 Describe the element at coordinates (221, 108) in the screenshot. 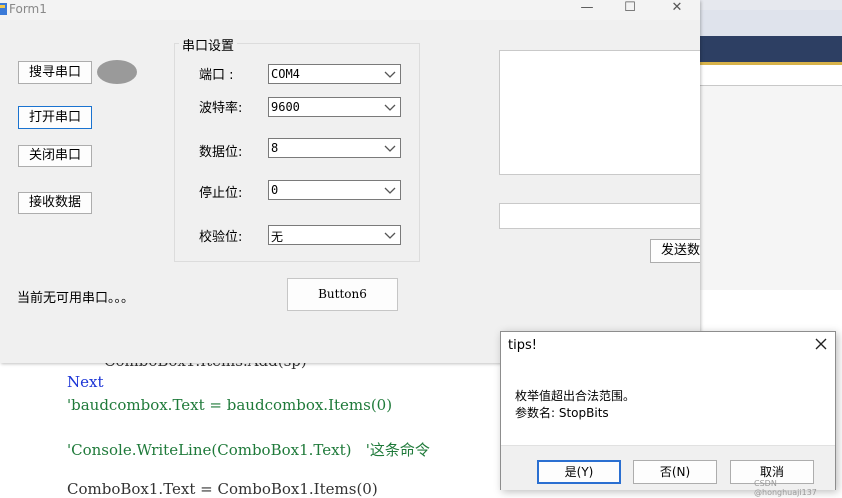

I see `baud-rate-label: 波特率:` at that location.